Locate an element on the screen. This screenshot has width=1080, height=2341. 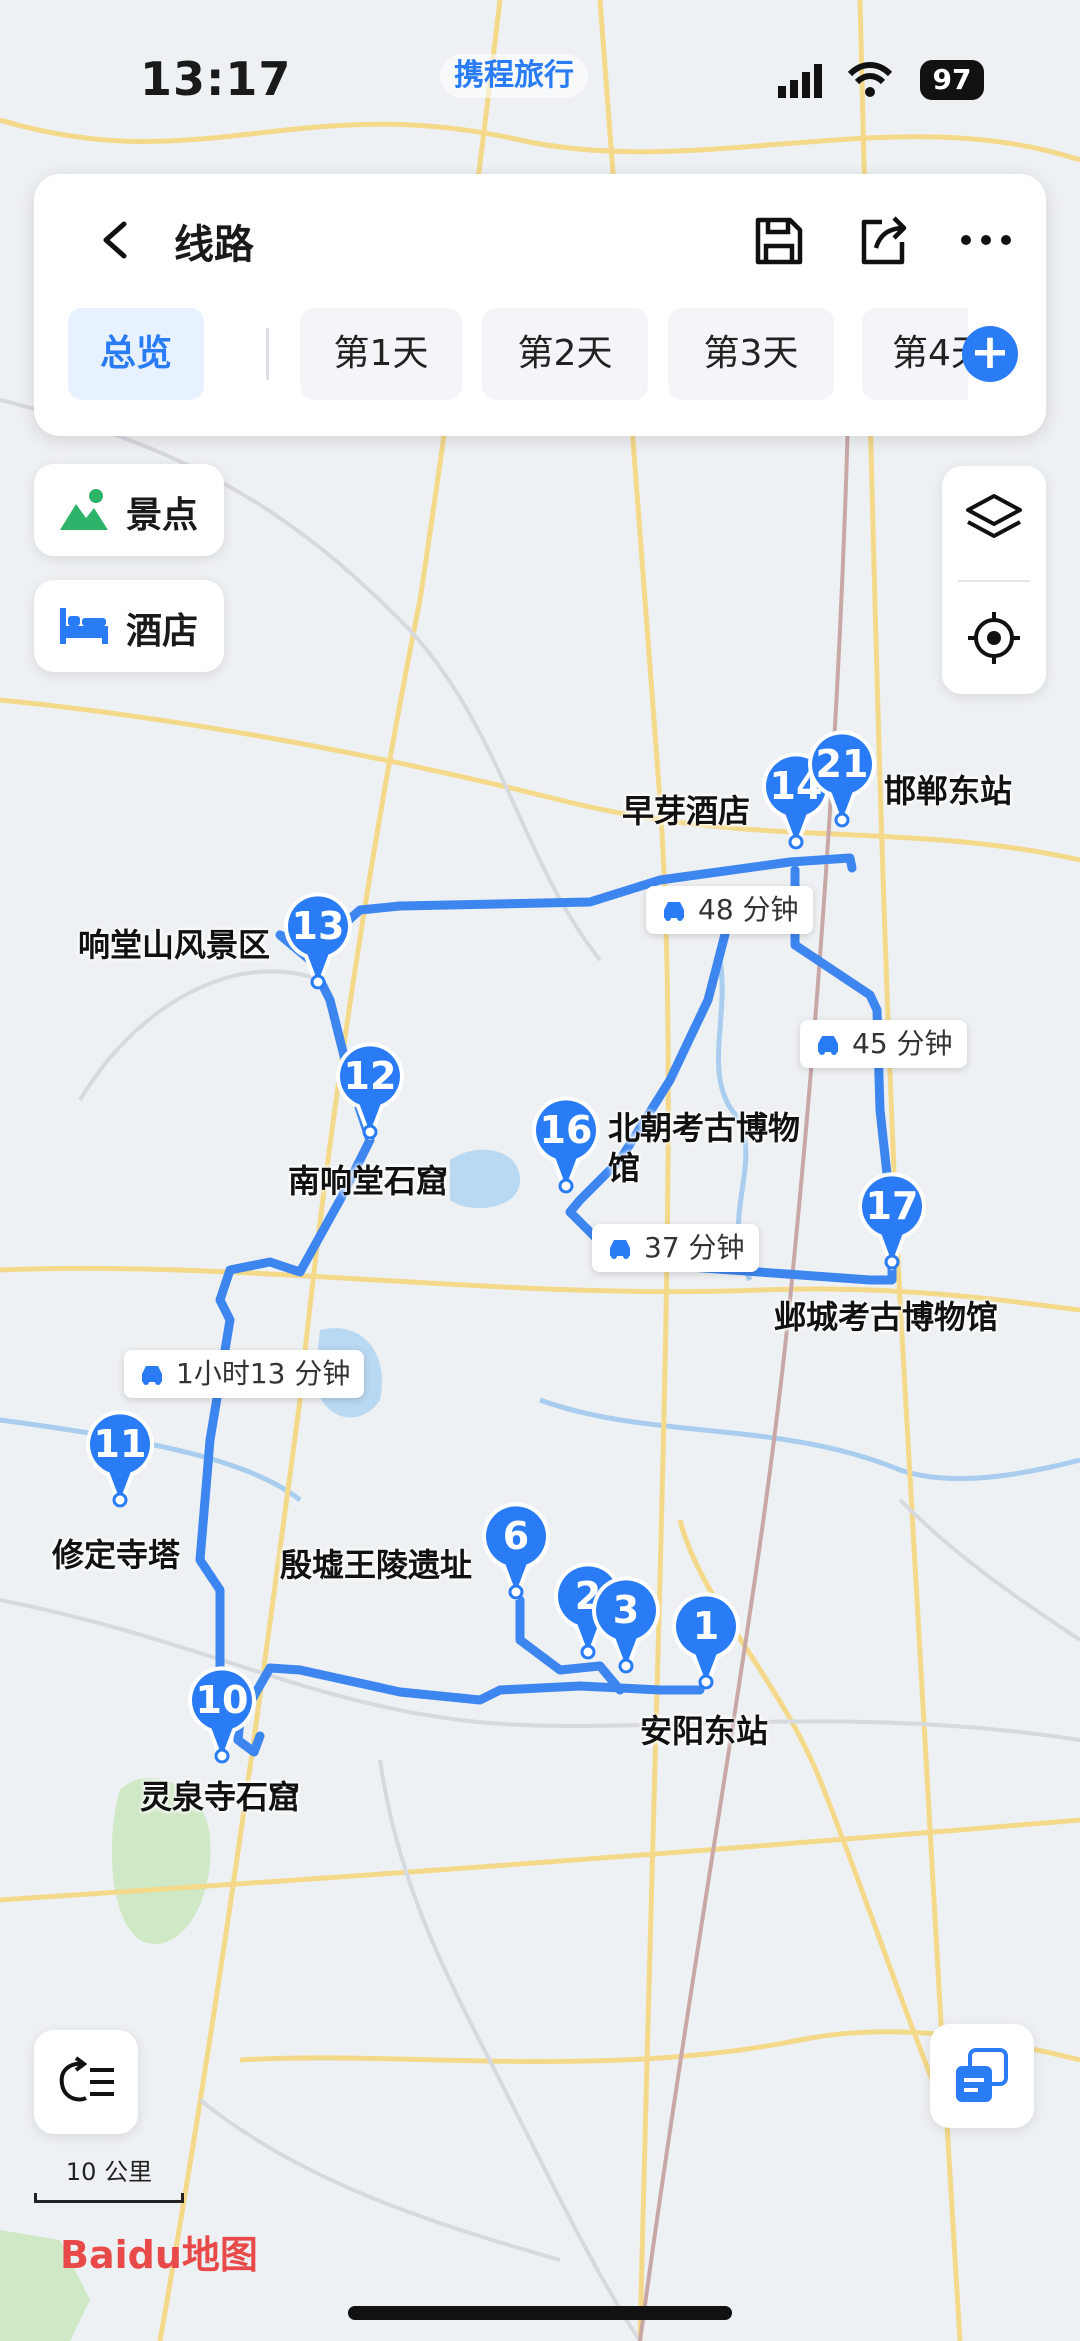
place-label: 邺城考古博物馆 is located at coordinates (886, 1317).